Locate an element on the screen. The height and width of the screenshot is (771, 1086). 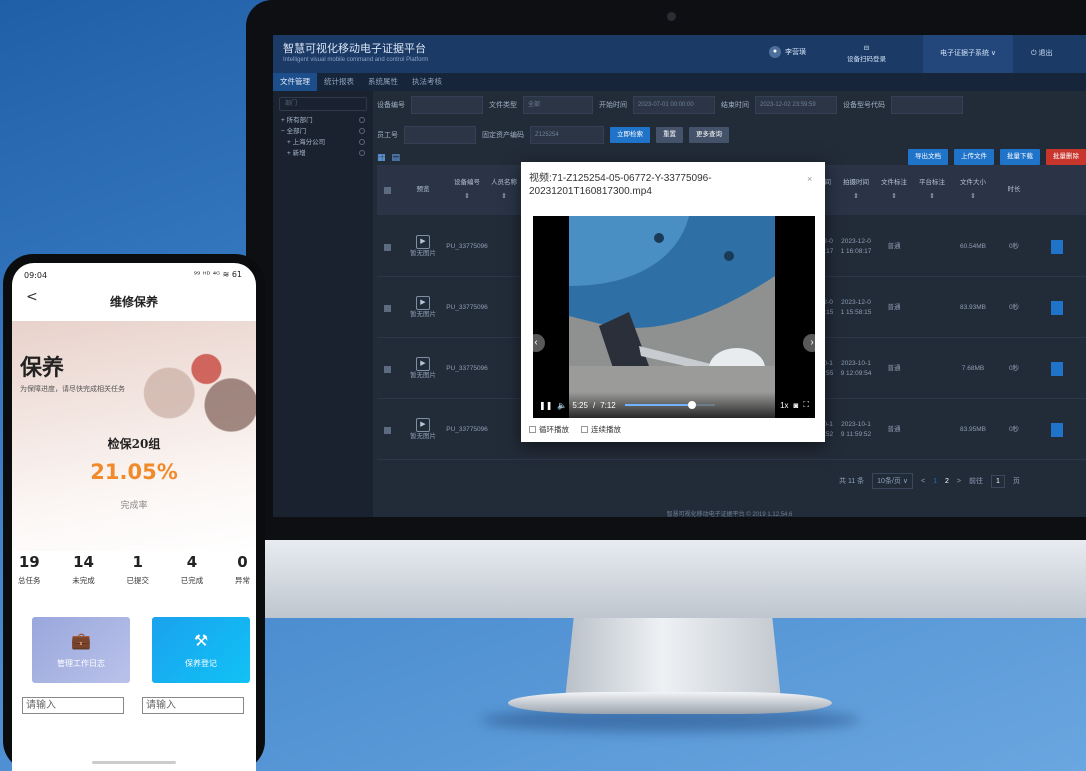
page-input: 1 is located at coordinates (997, 481).